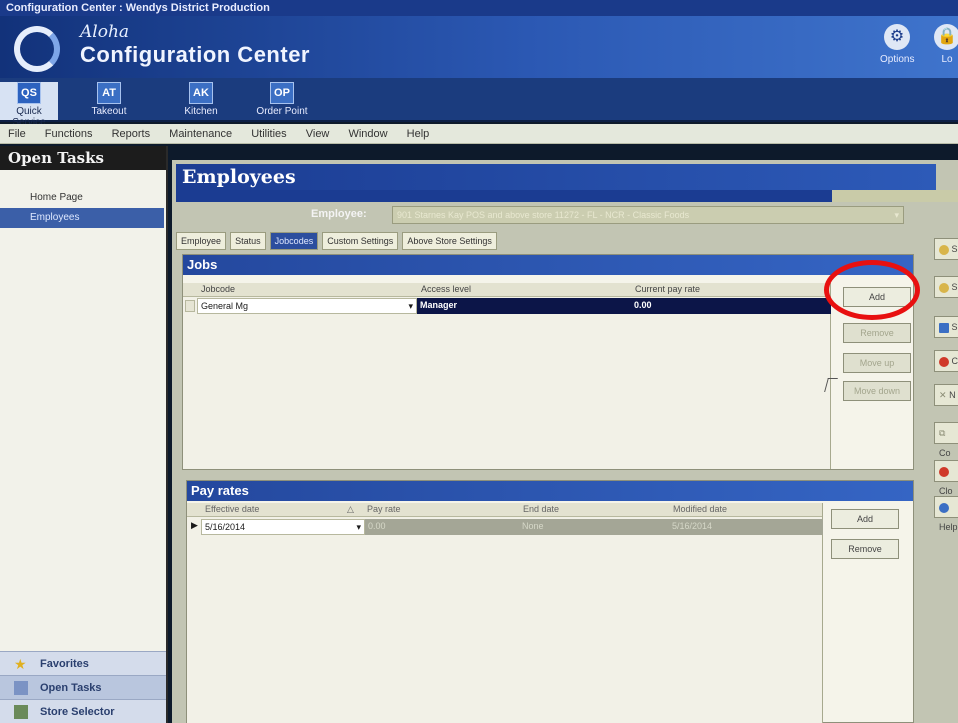 The image size is (958, 723). What do you see at coordinates (897, 59) in the screenshot?
I see `options-label: Options` at bounding box center [897, 59].